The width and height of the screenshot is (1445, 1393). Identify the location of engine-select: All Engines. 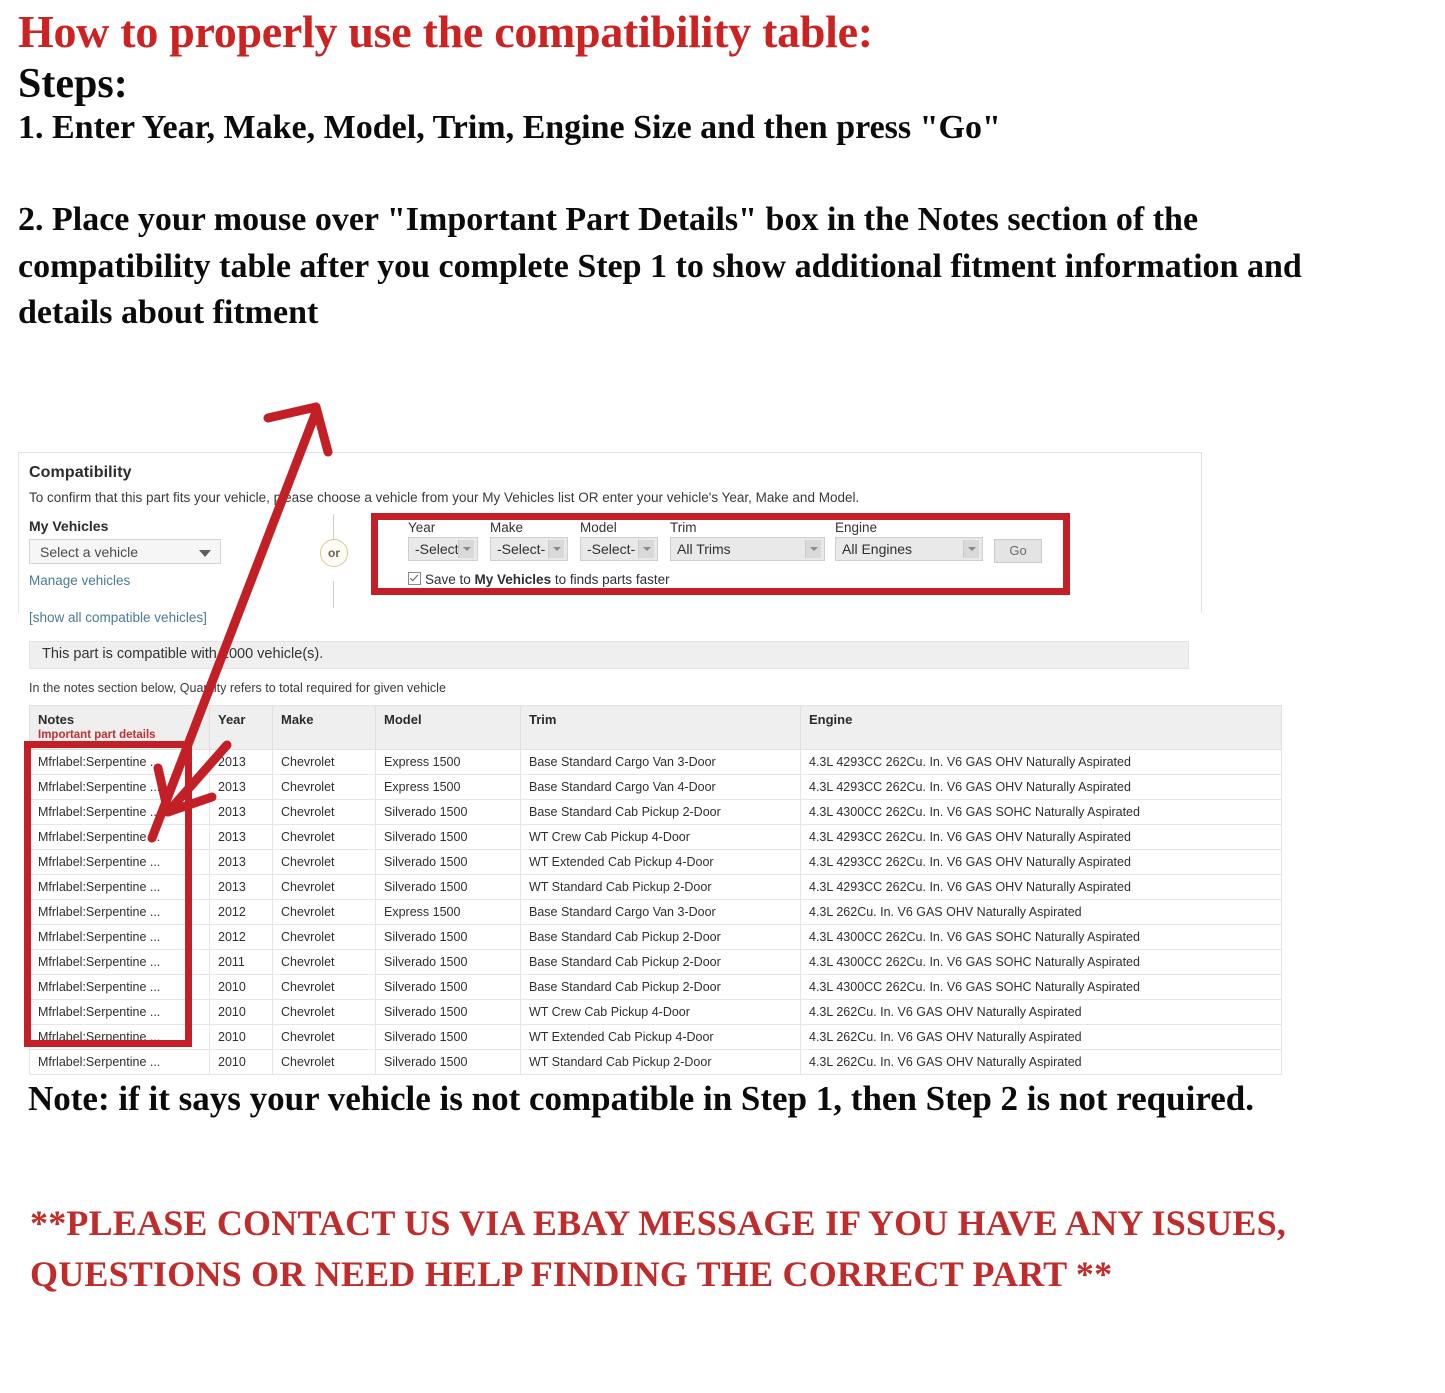
(909, 549).